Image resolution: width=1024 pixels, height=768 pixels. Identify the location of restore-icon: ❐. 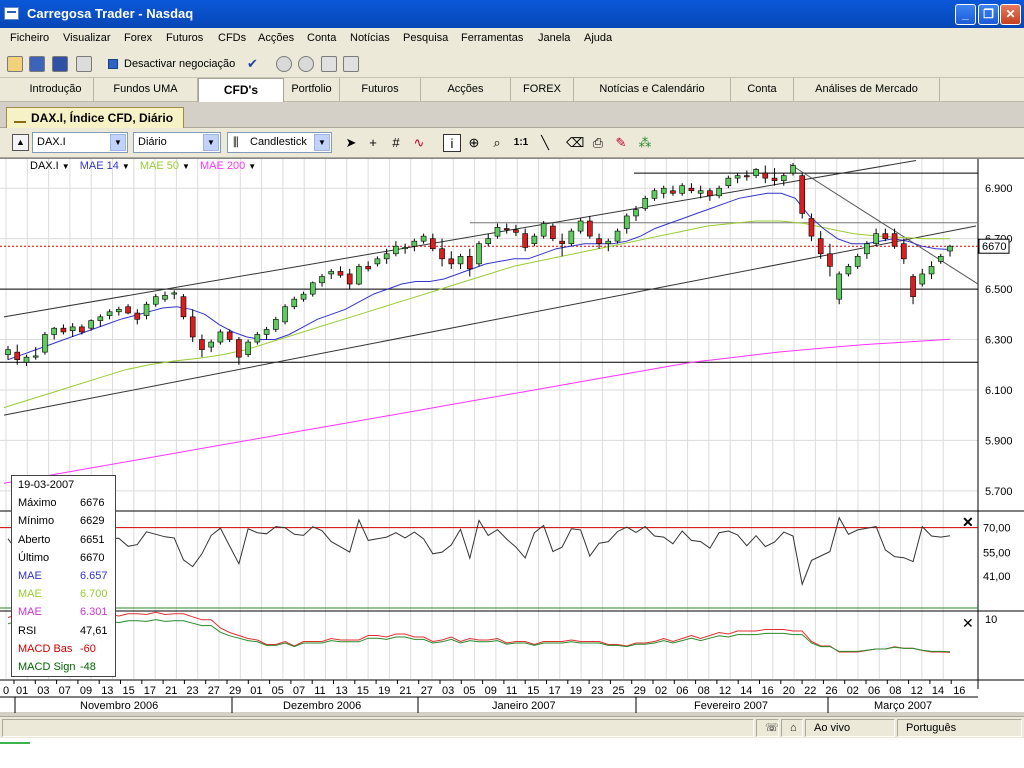
(988, 14).